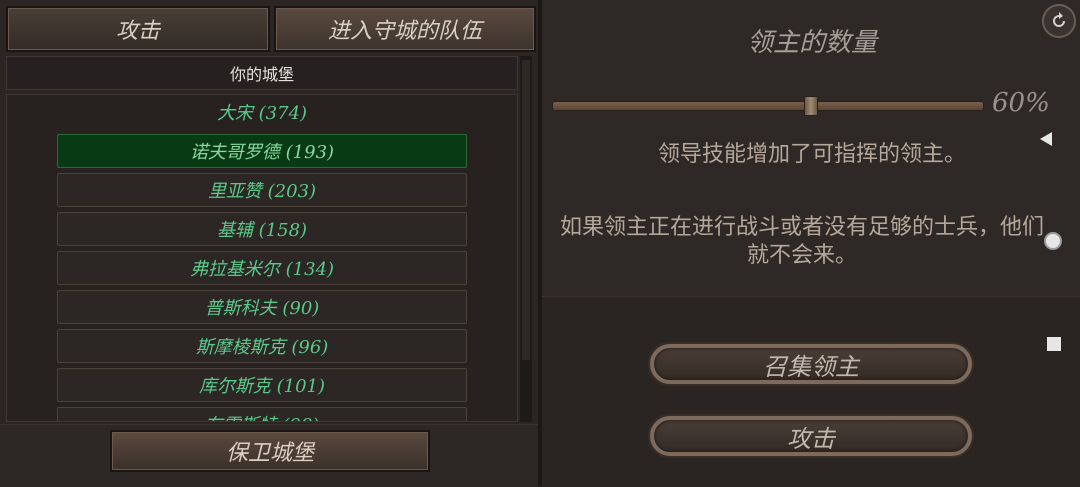 The width and height of the screenshot is (1080, 487). I want to click on castle-list-item: 普斯科夫 (90), so click(262, 307).